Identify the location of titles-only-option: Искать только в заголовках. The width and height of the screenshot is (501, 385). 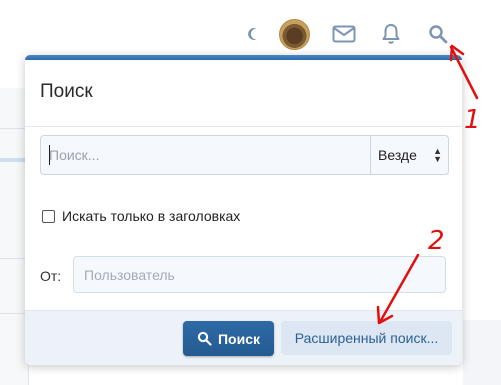
(141, 216).